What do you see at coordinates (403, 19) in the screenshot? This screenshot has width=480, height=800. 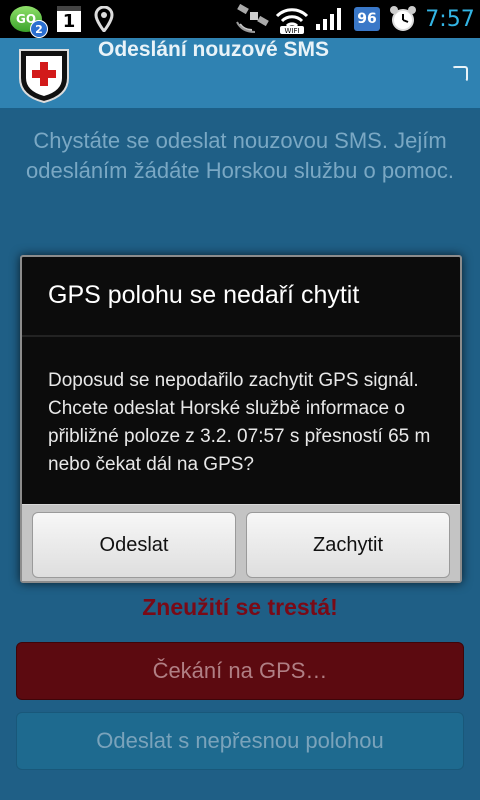 I see `alarm-clock-icon` at bounding box center [403, 19].